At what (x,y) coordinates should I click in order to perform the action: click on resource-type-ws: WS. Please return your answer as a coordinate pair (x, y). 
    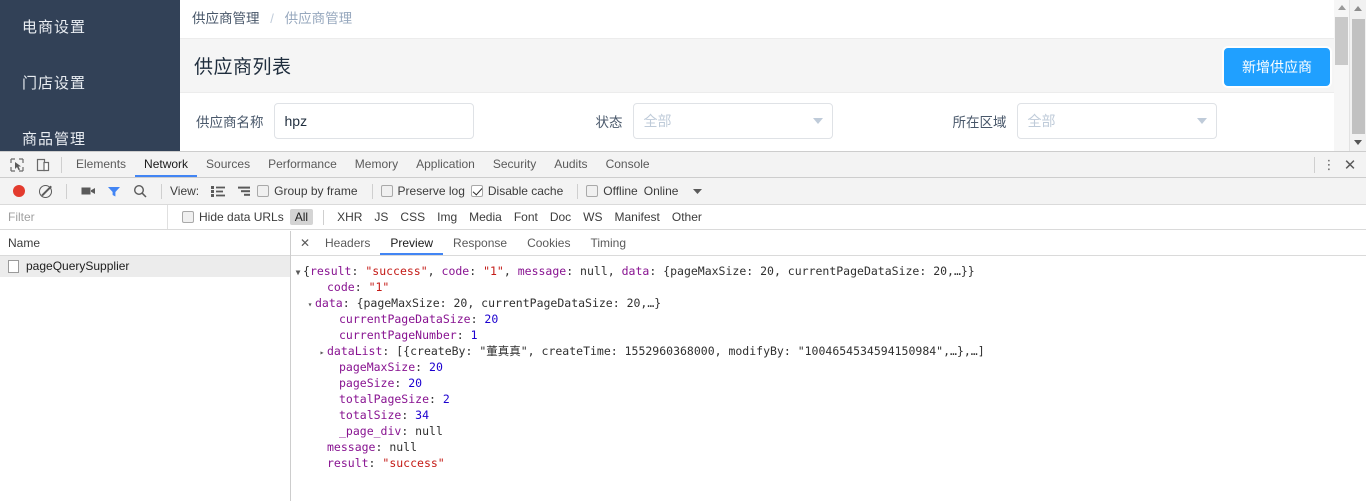
    Looking at the image, I should click on (592, 217).